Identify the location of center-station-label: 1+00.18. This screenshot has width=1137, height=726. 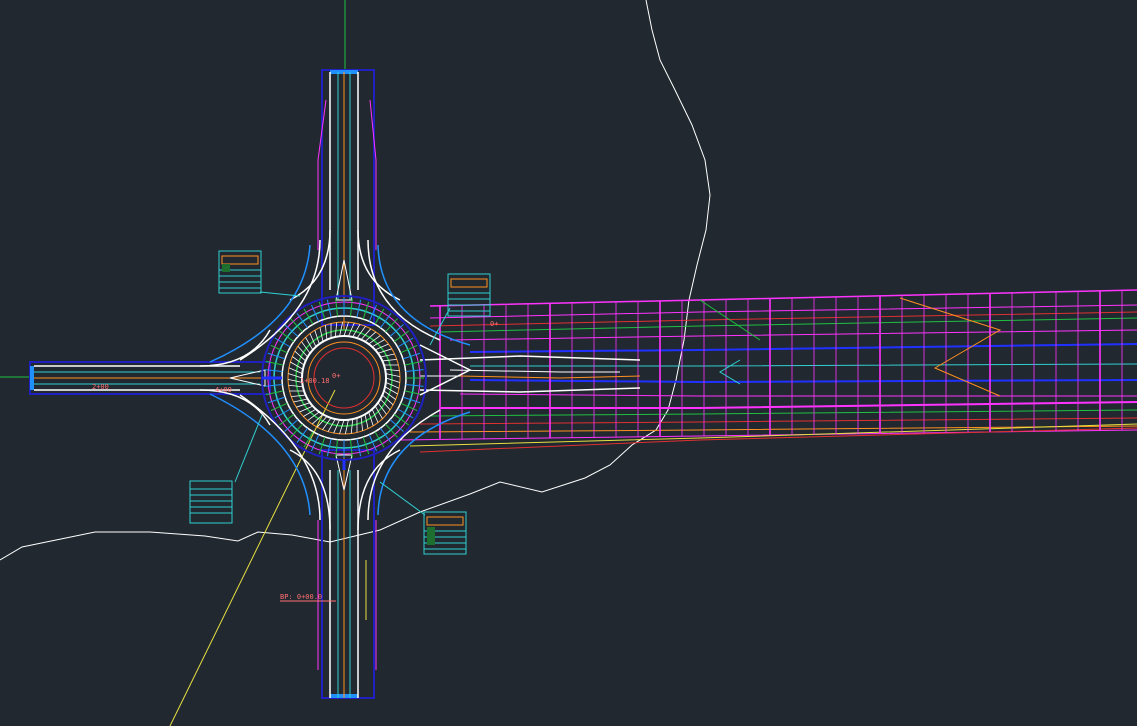
(315, 381).